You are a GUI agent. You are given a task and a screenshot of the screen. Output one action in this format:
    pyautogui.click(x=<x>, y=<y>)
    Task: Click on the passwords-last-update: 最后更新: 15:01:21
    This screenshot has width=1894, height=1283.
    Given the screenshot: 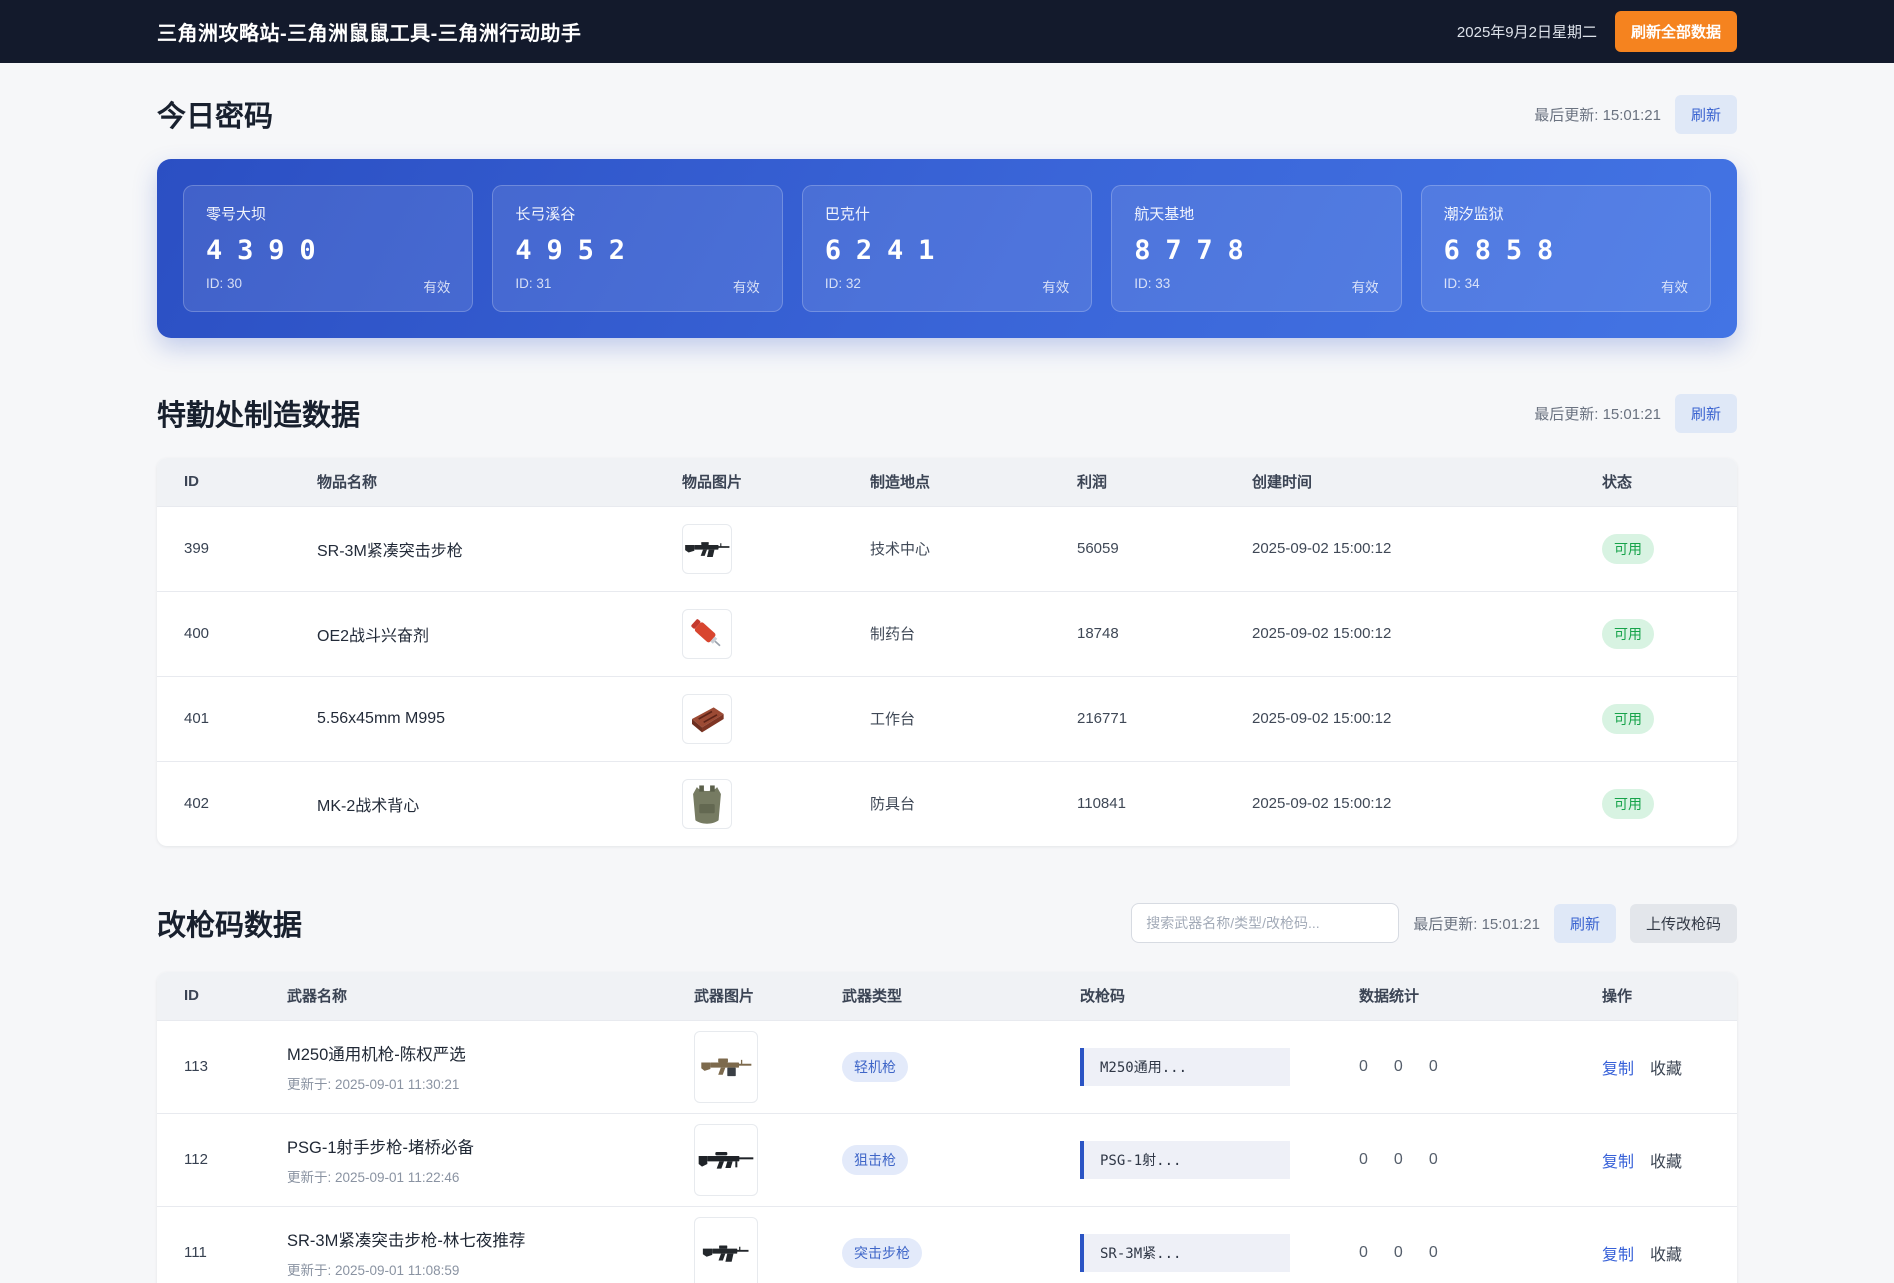 What is the action you would take?
    pyautogui.click(x=1597, y=115)
    